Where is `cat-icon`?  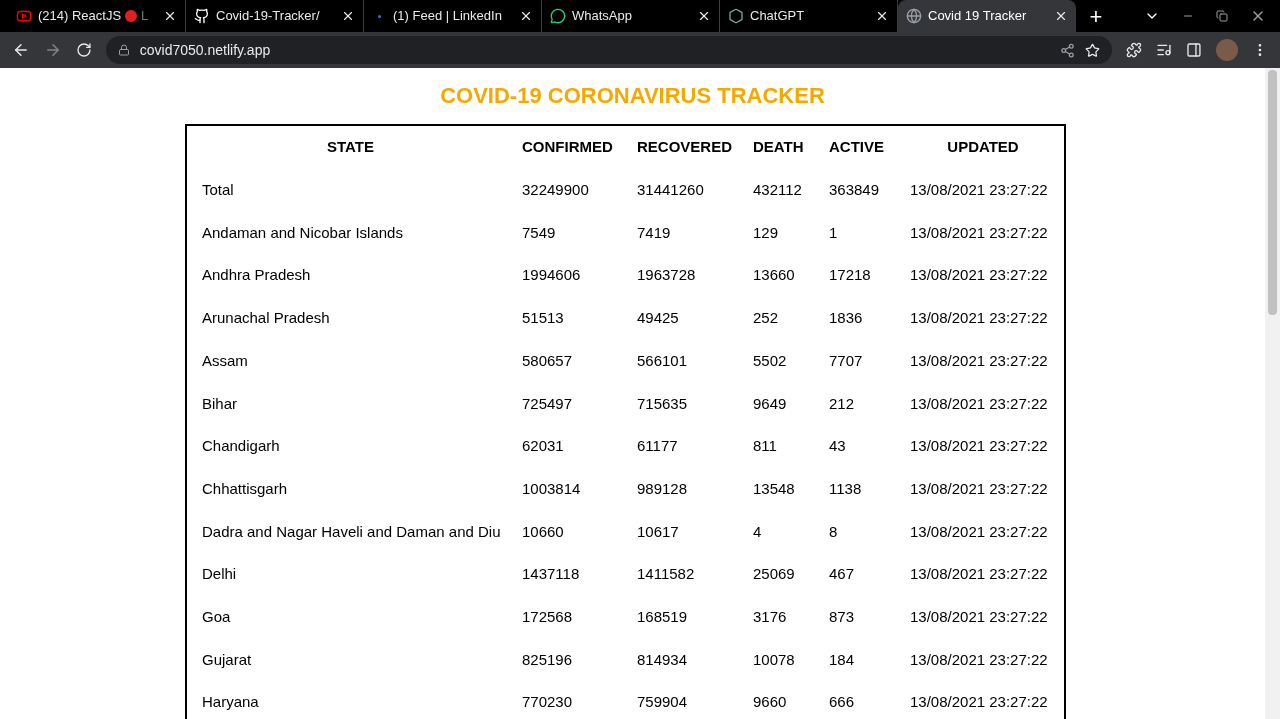
cat-icon is located at coordinates (202, 16).